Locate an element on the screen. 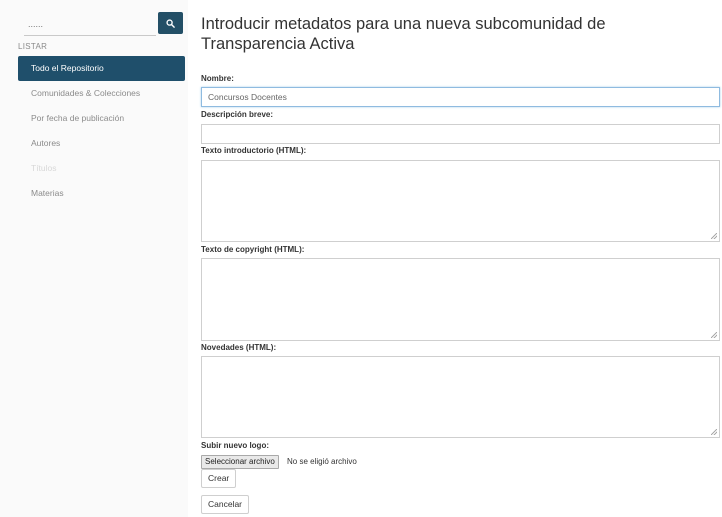  nav-item-authors: Autores is located at coordinates (101, 143).